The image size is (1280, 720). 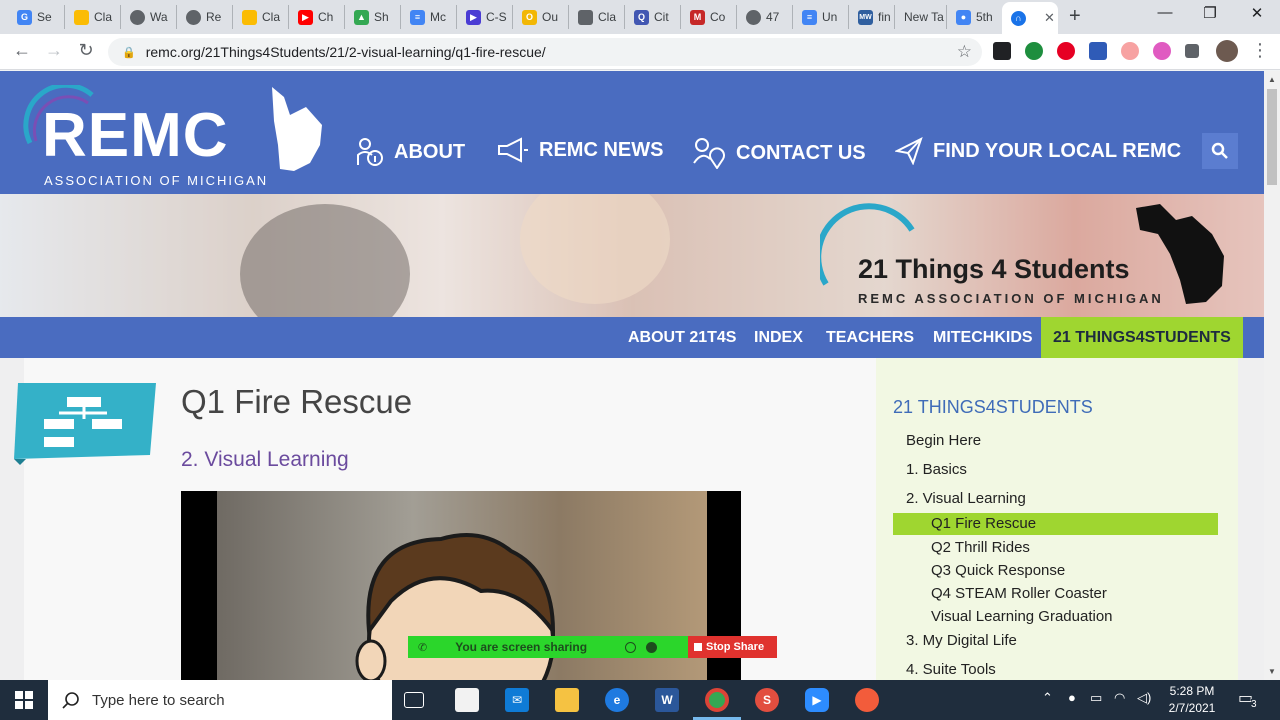 I want to click on scroll-down-icon: ▼, so click(x=1272, y=671).